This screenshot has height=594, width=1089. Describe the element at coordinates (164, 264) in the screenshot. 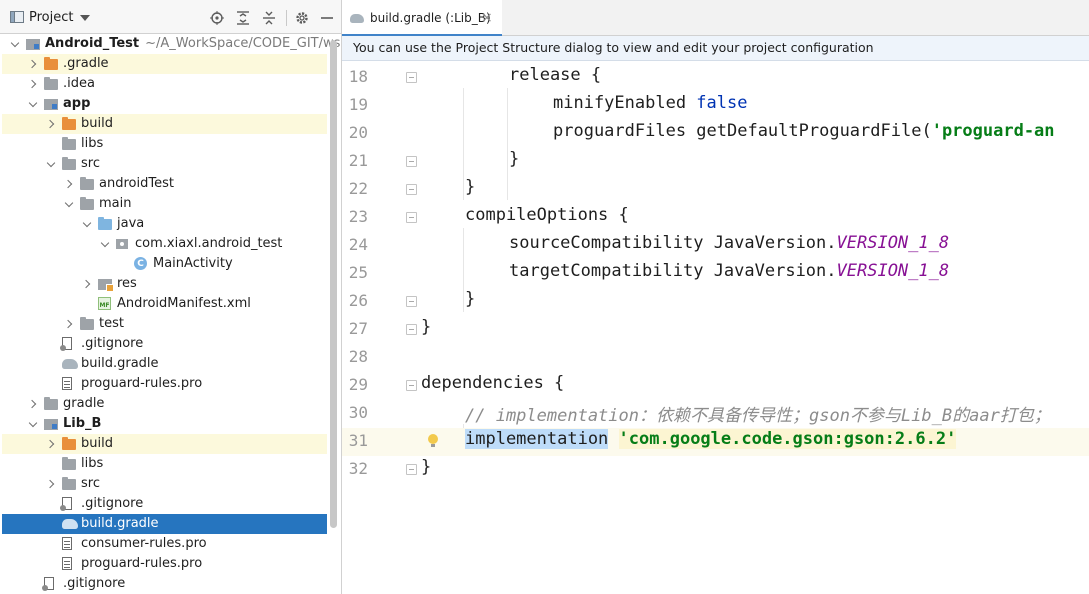

I see `tree-node: C MainActivity` at that location.